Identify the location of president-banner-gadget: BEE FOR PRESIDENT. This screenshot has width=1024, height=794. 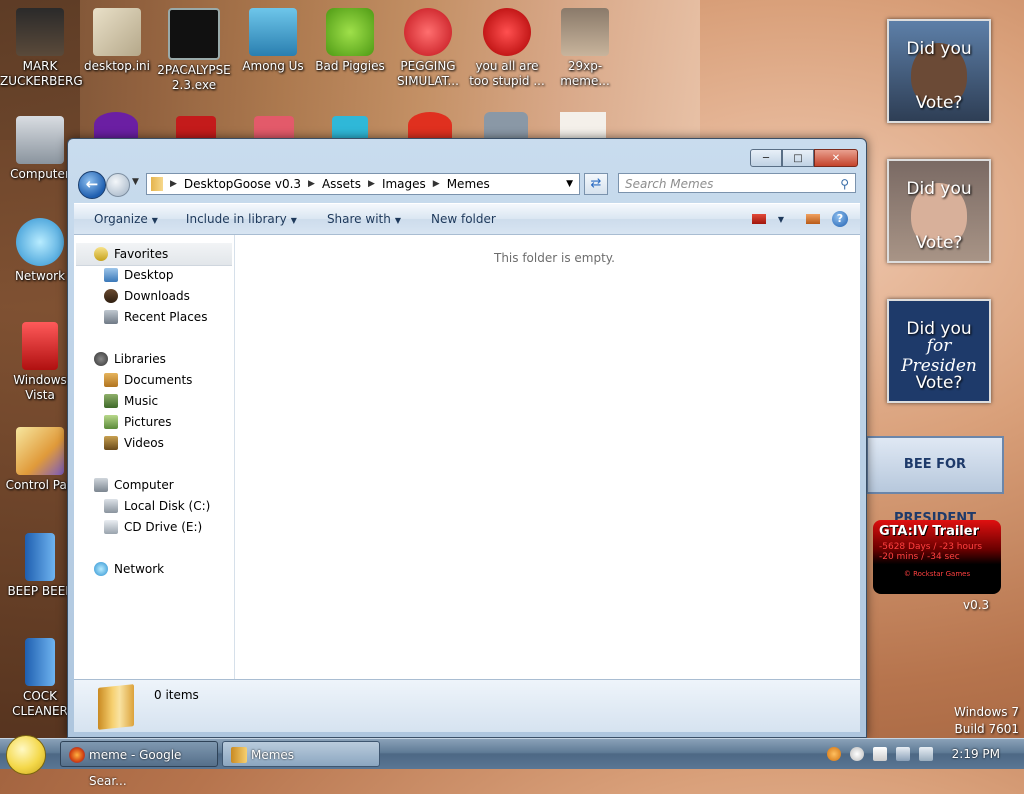
(935, 481).